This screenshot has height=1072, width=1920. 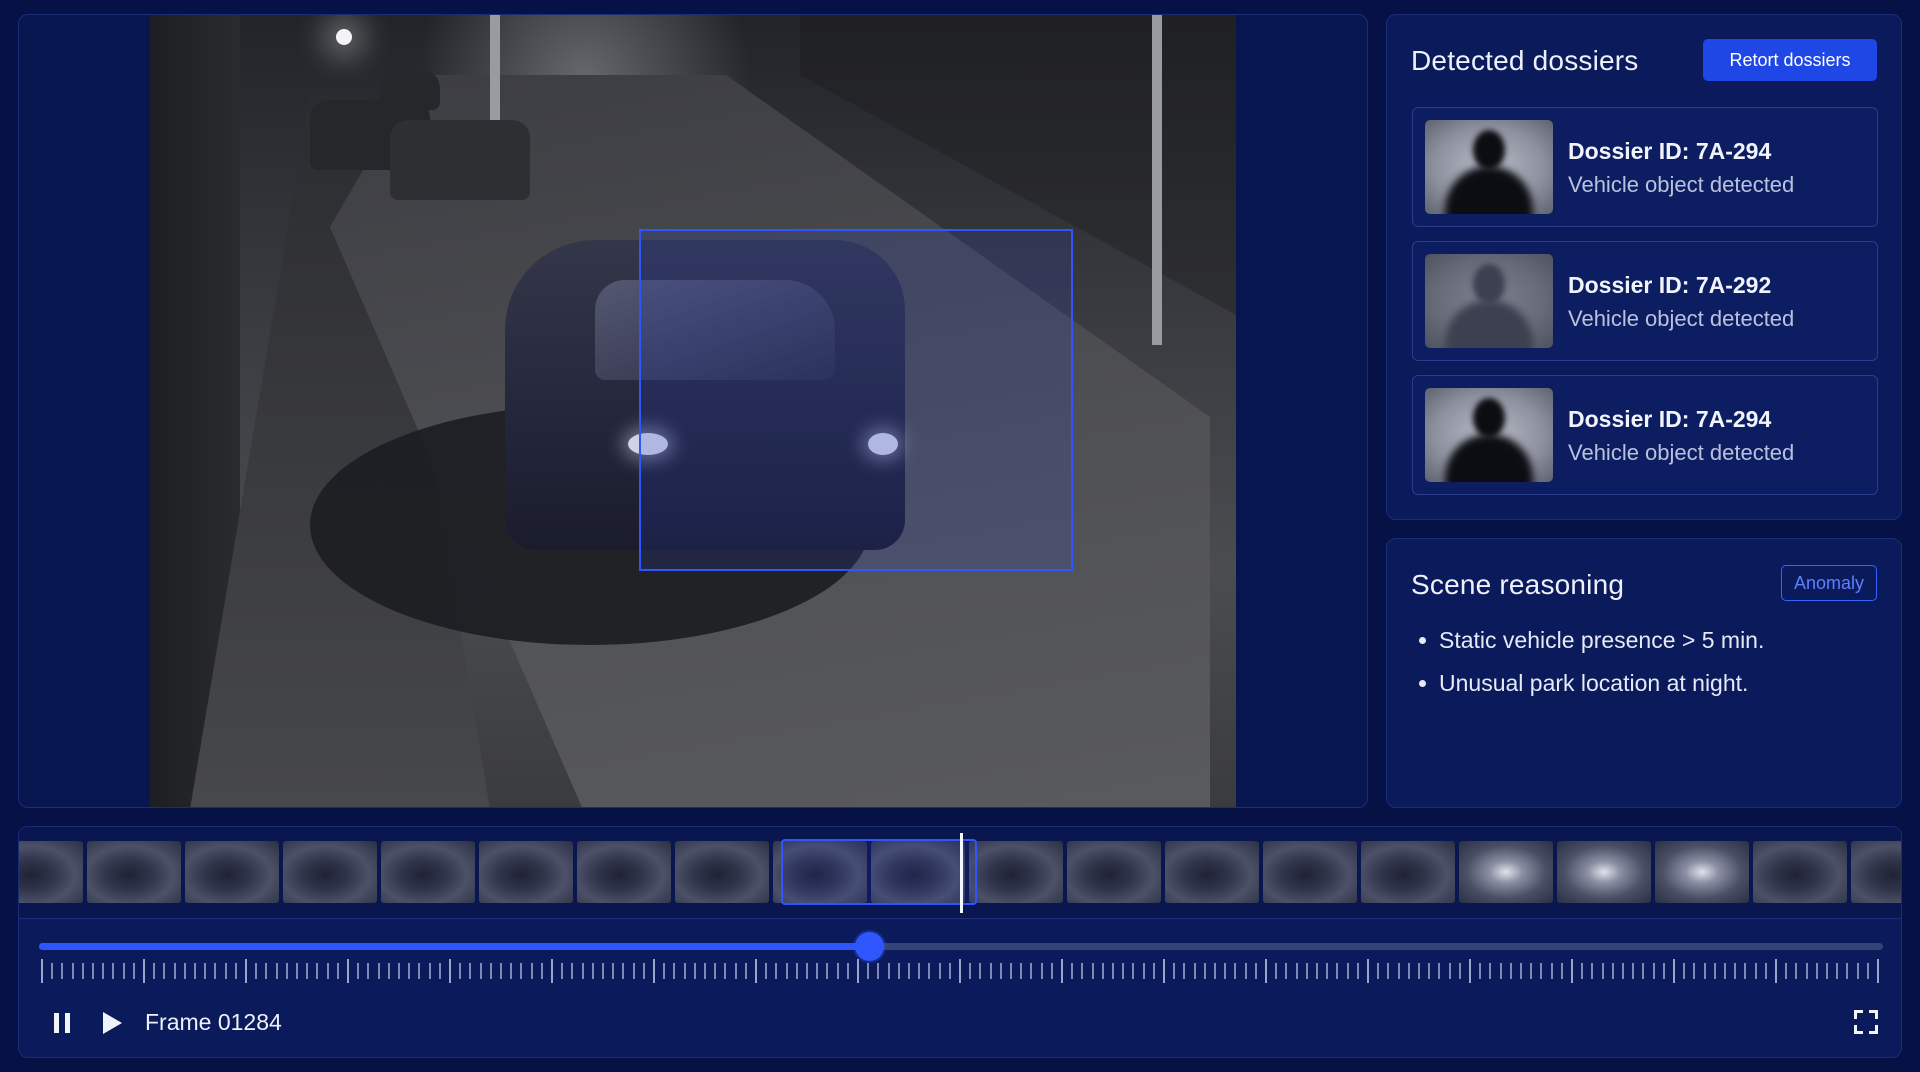 I want to click on scene-street-lamp, so click(x=344, y=37).